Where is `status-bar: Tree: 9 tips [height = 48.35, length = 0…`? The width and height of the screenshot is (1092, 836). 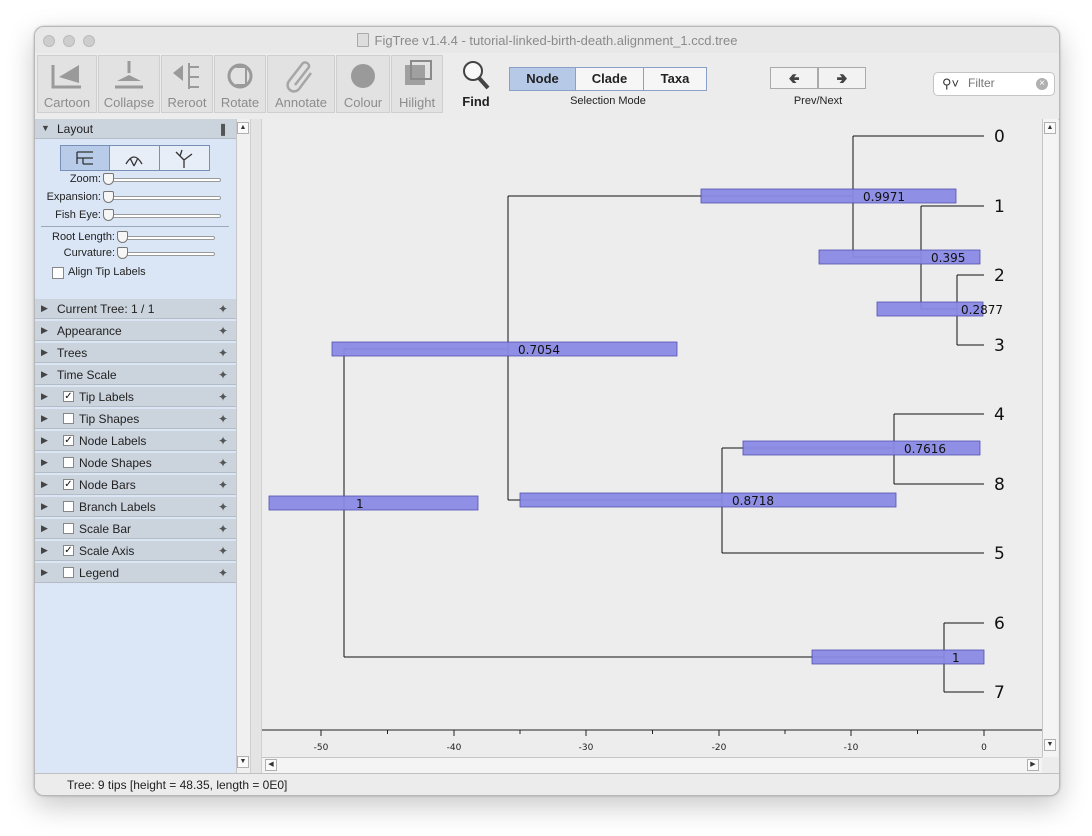 status-bar: Tree: 9 tips [height = 48.35, length = 0… is located at coordinates (547, 784).